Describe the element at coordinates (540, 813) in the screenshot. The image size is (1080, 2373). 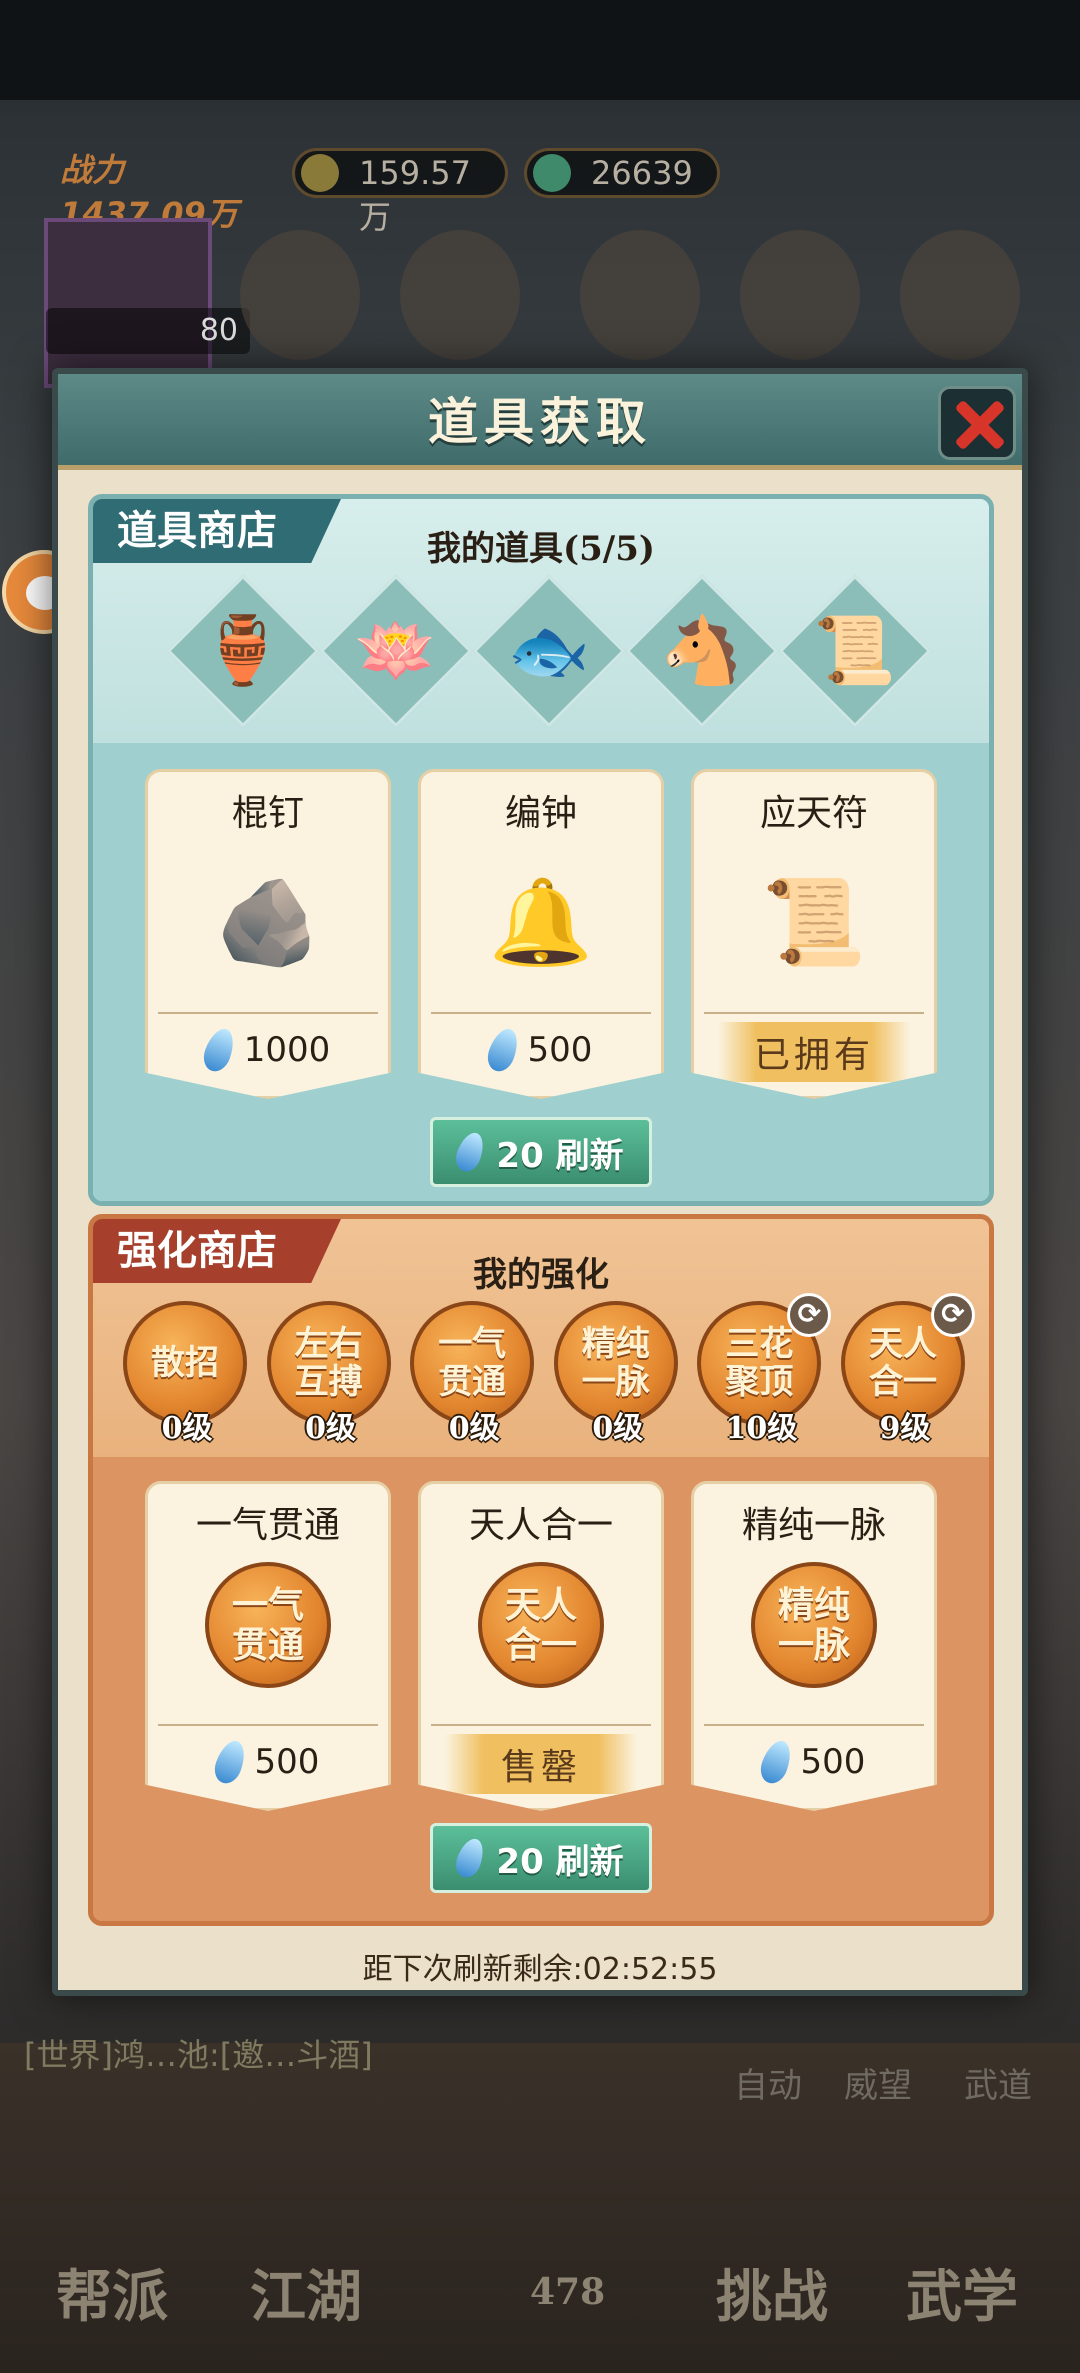
I see `card-name: 编钟` at that location.